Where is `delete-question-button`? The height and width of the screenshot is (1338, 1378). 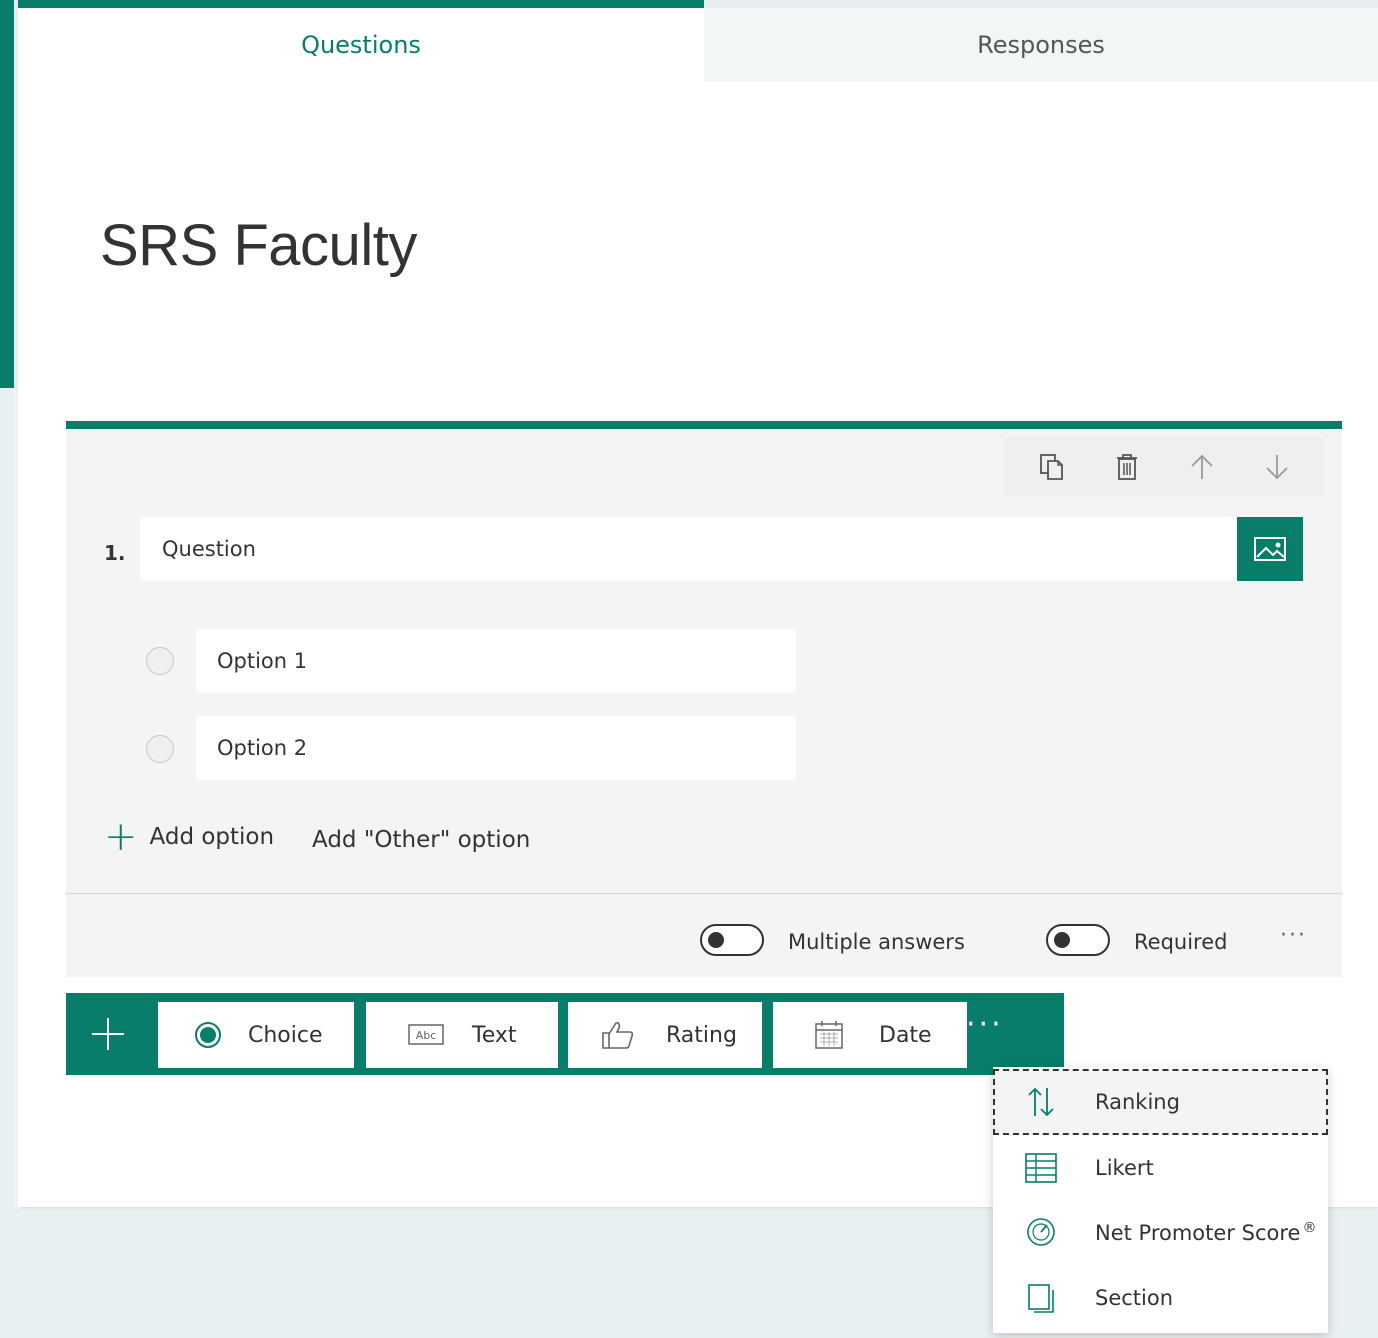
delete-question-button is located at coordinates (1127, 467).